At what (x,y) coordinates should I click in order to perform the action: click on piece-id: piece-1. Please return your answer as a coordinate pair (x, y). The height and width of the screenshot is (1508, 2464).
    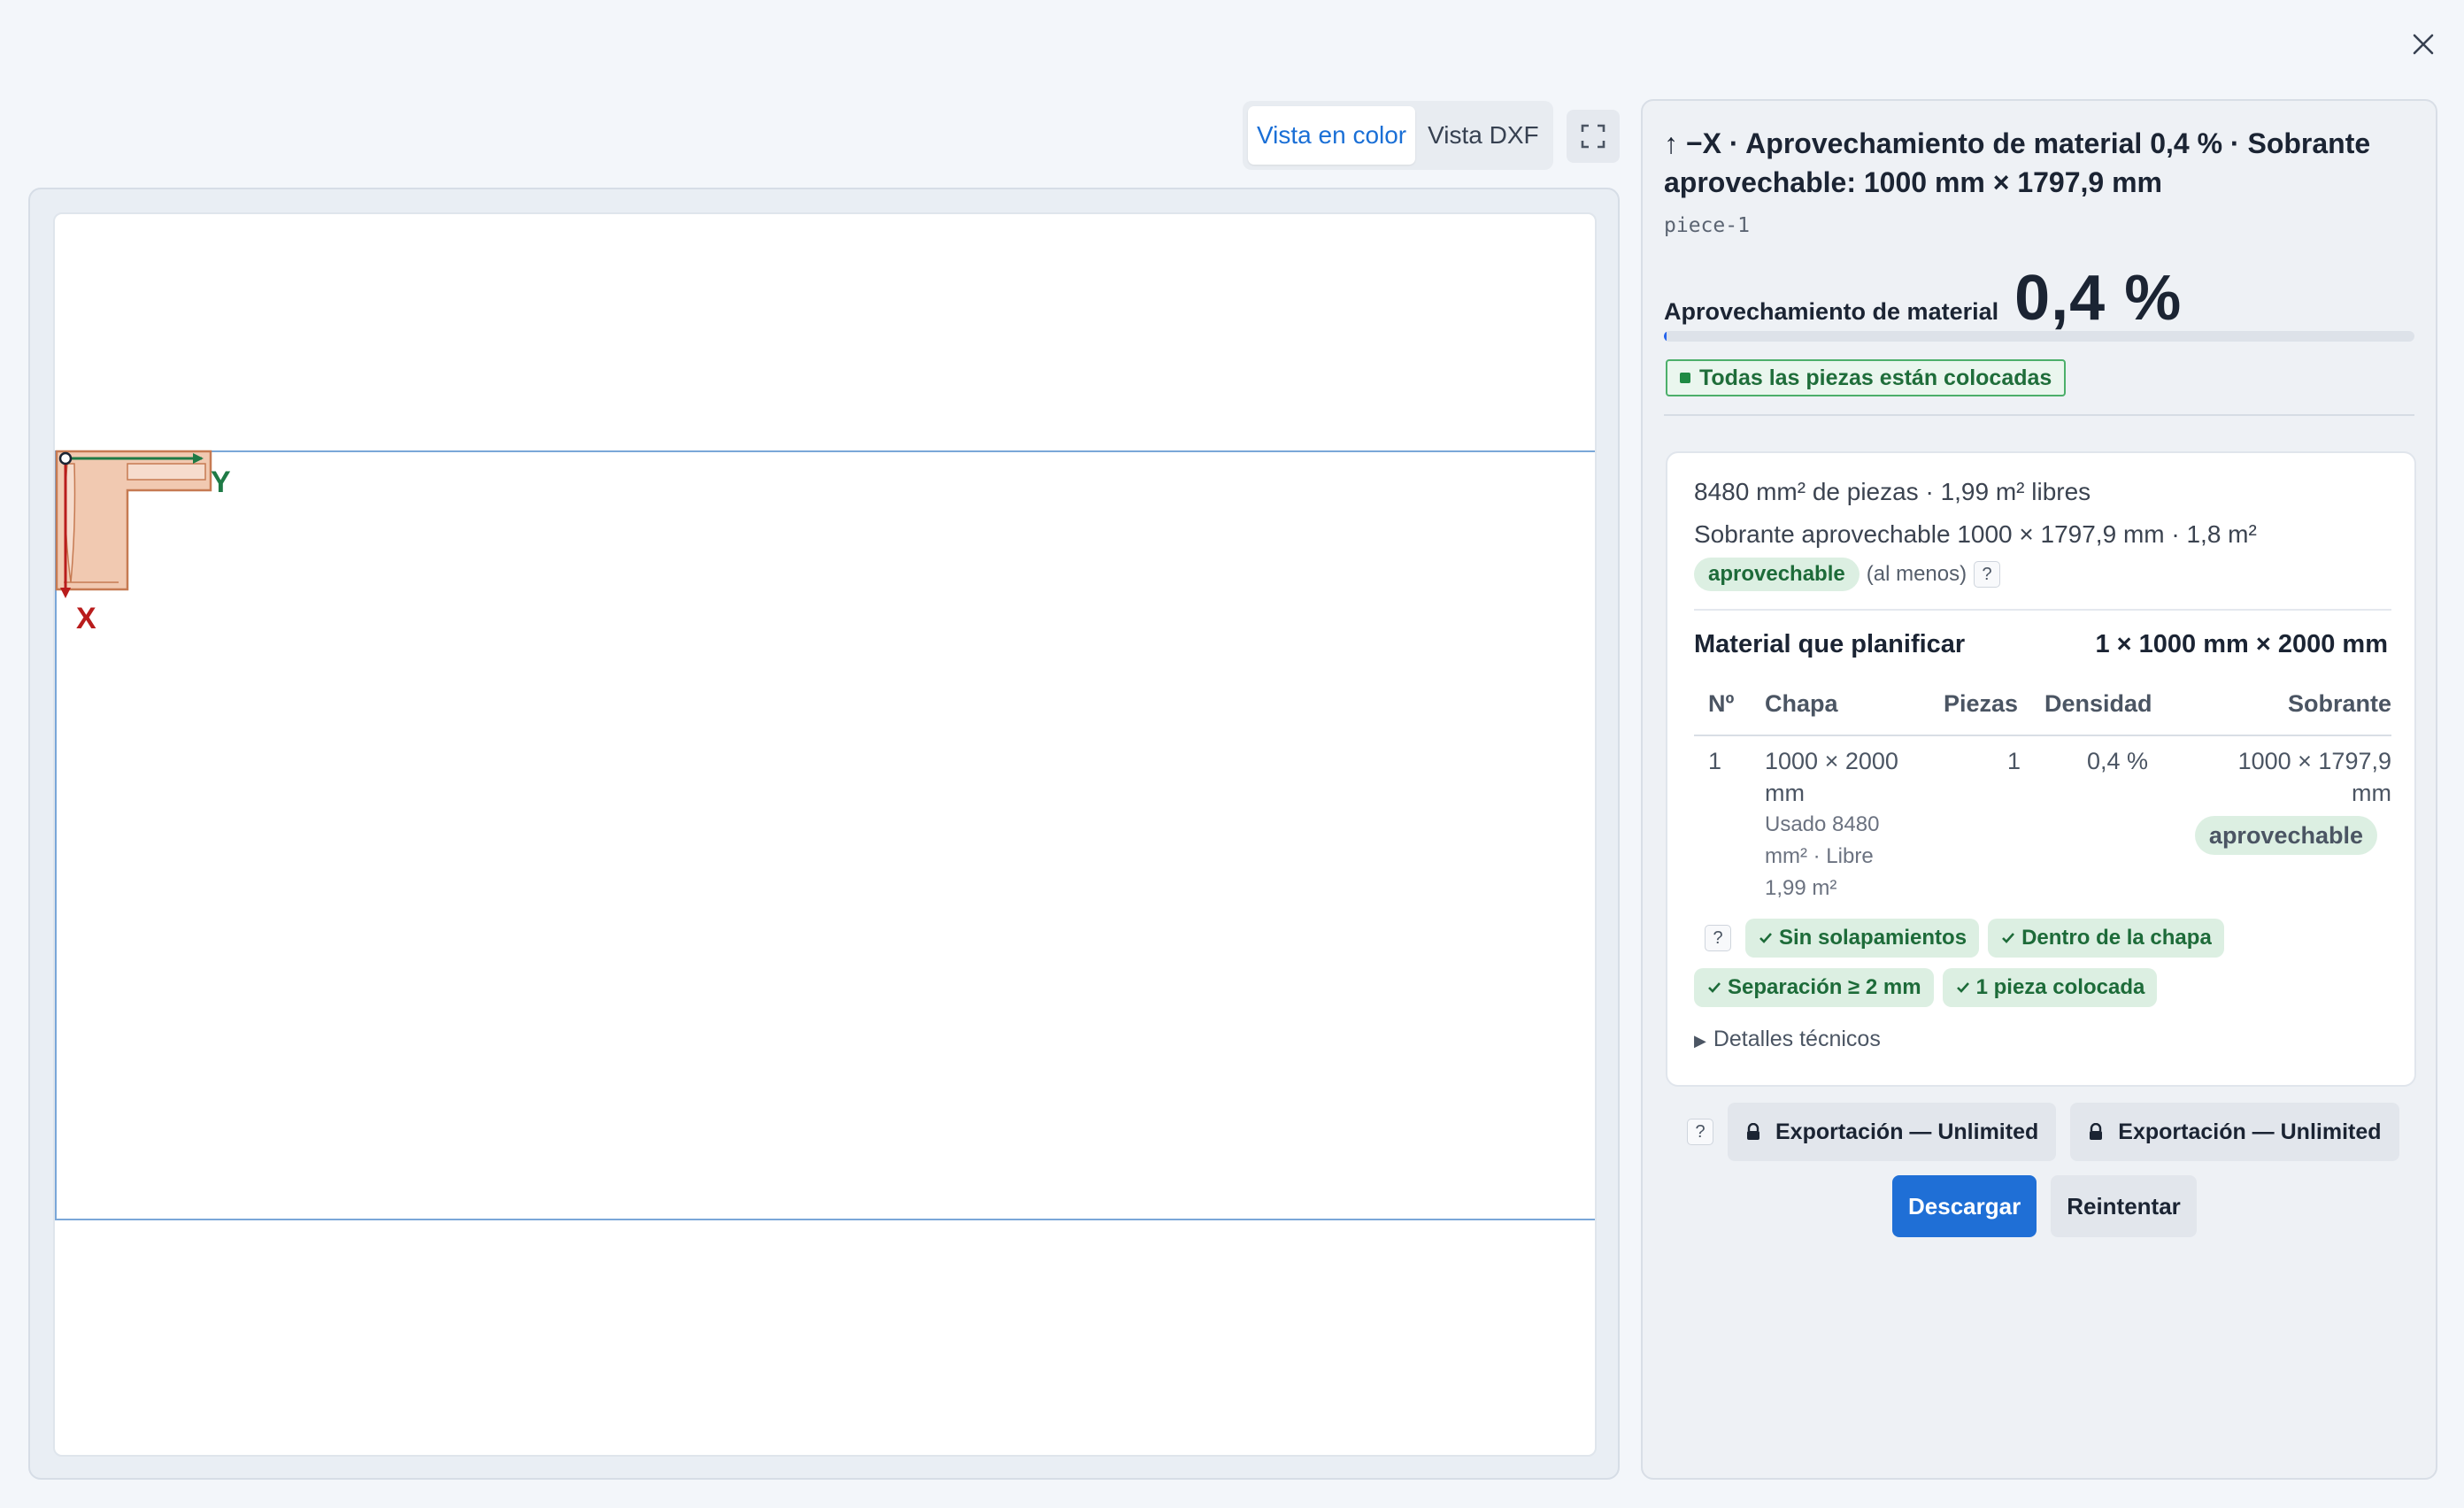
    Looking at the image, I should click on (1707, 225).